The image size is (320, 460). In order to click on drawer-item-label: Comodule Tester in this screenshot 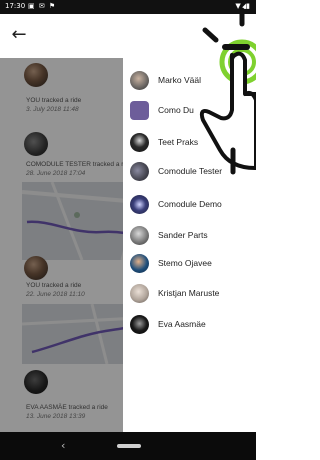, I will do `click(190, 171)`.